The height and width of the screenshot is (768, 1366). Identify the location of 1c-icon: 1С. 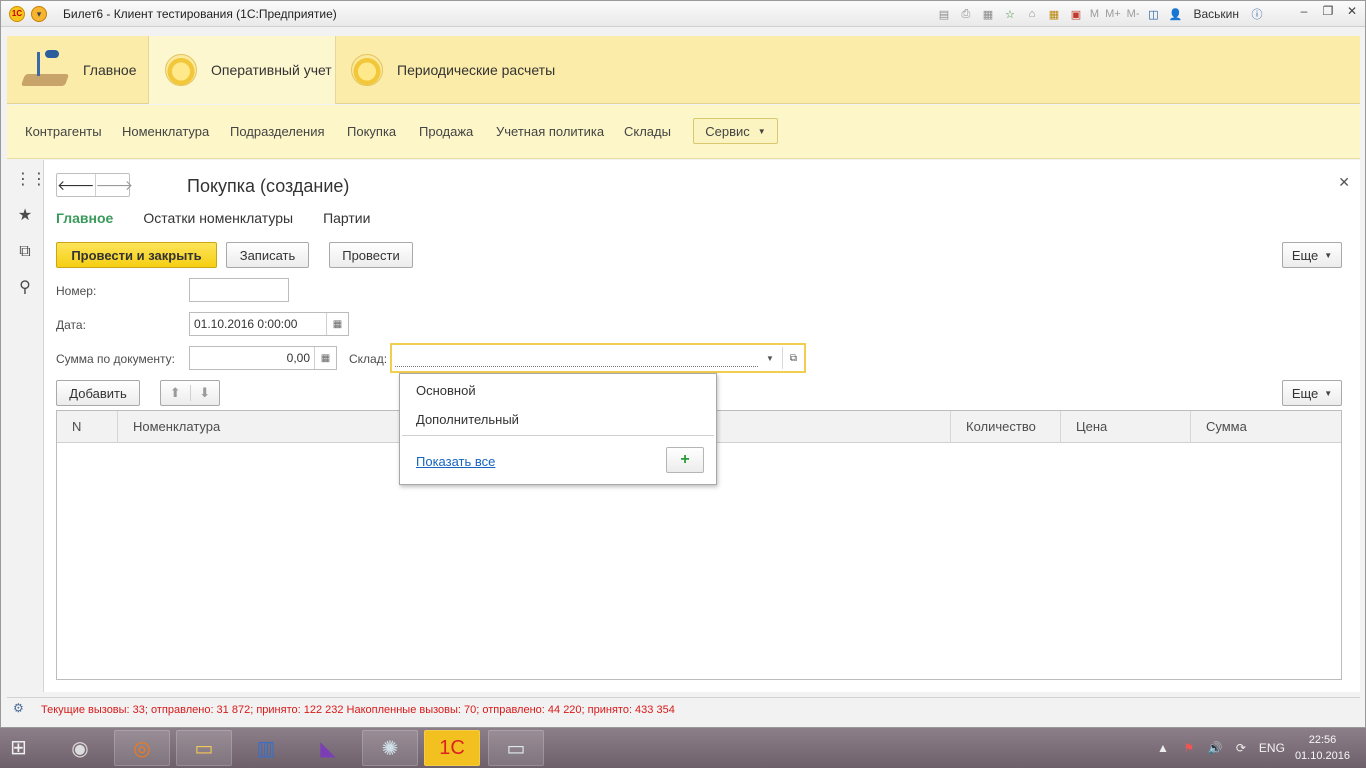
(452, 748).